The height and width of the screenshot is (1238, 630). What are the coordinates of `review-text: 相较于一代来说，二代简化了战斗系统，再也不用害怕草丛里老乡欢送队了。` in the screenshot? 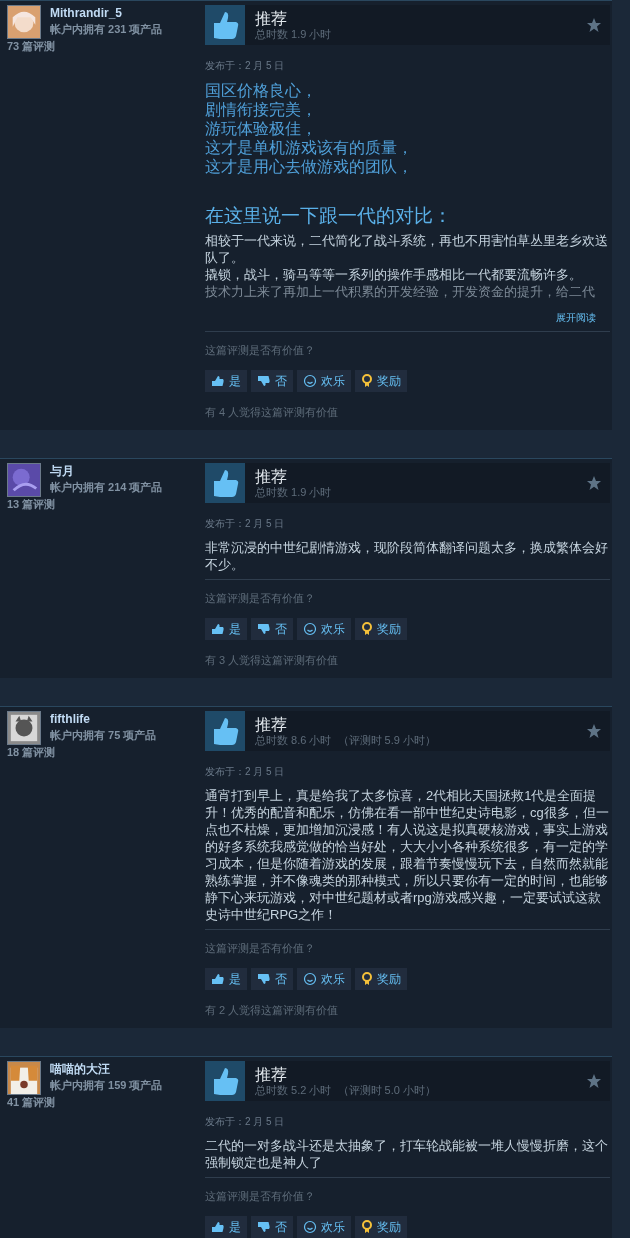 It's located at (407, 249).